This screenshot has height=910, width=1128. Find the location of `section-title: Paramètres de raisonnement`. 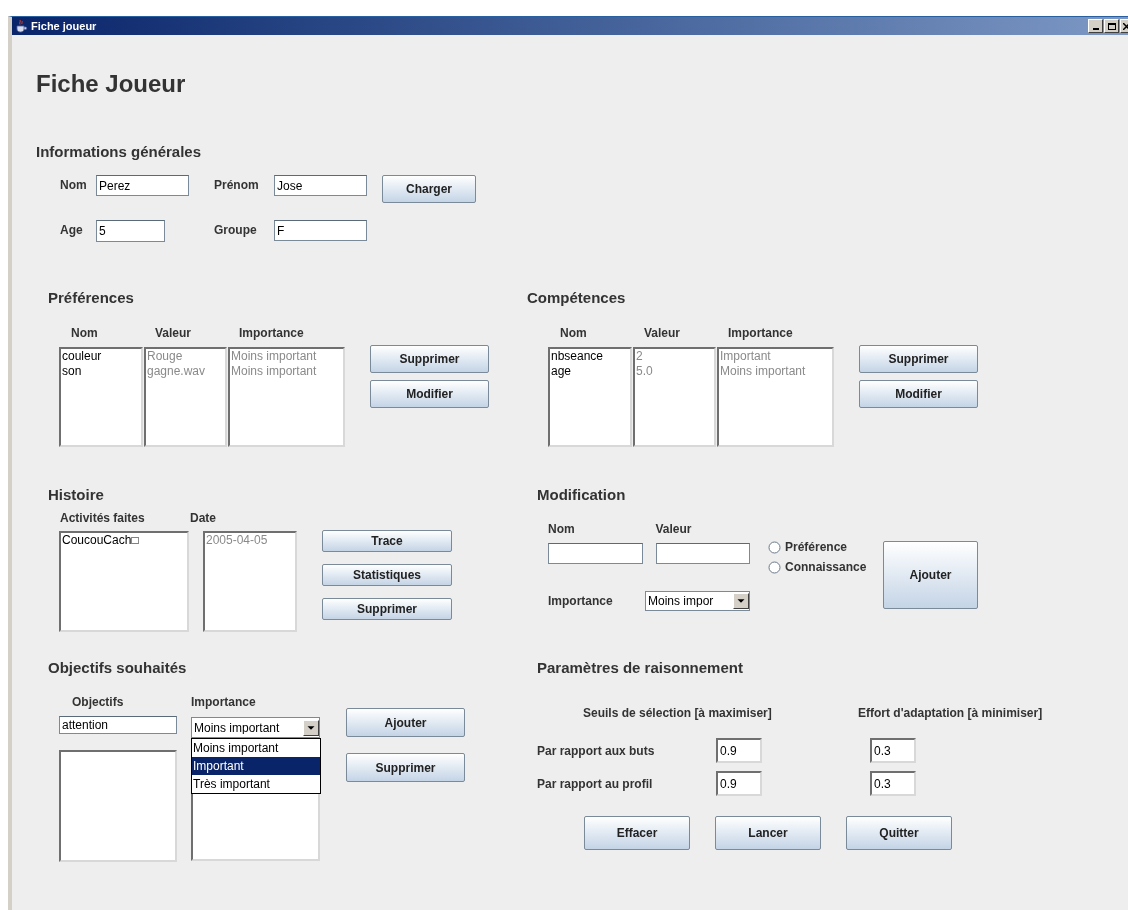

section-title: Paramètres de raisonnement is located at coordinates (640, 668).